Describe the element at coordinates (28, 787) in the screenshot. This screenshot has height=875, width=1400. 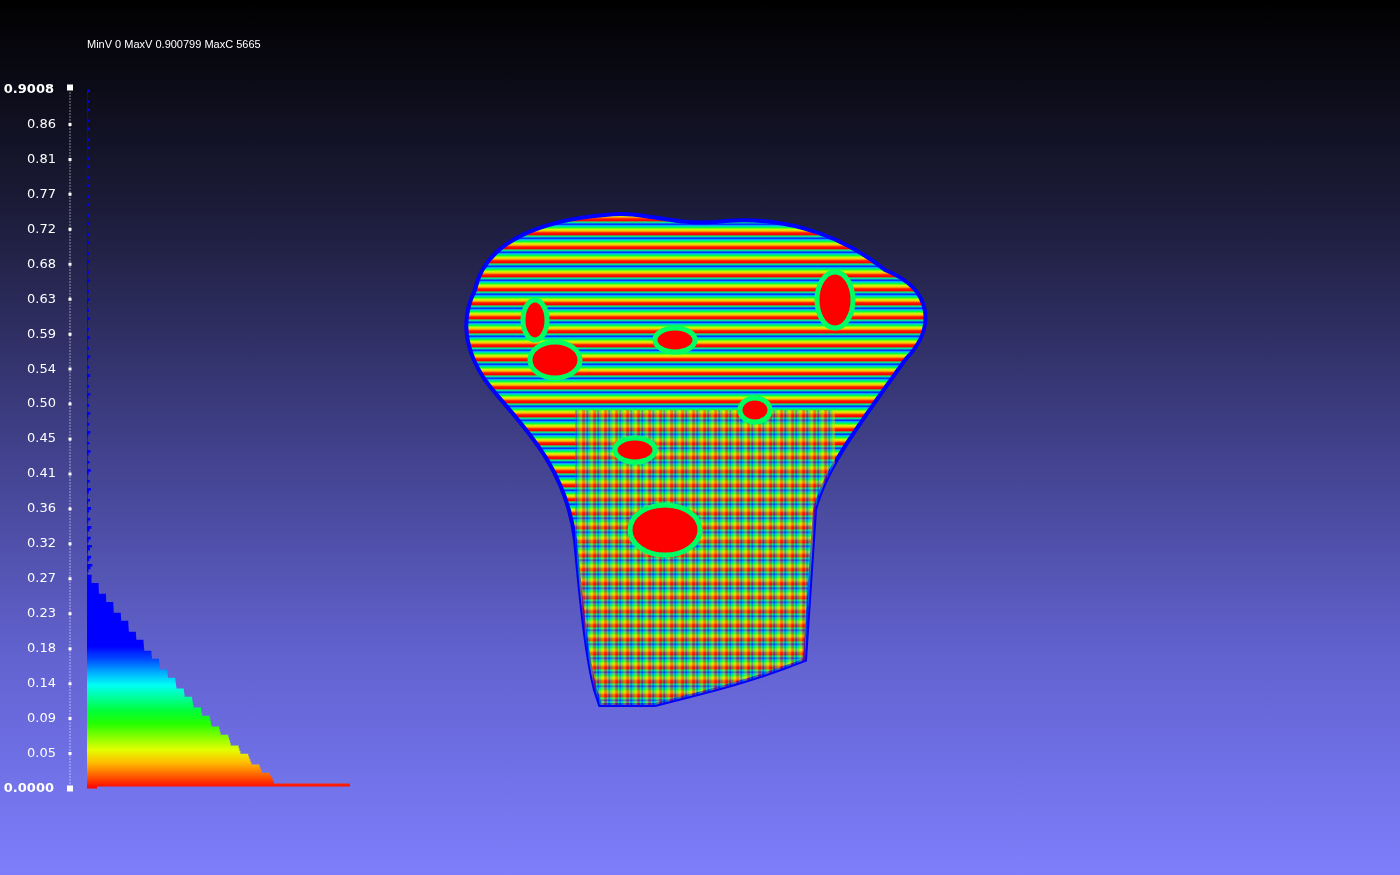
I see `scale-label: 0.0000` at that location.